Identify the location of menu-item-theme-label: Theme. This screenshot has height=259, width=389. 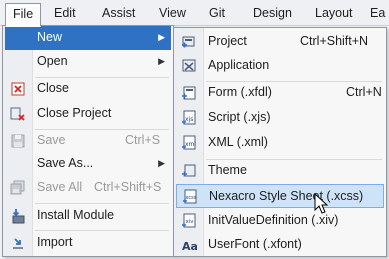
(227, 170).